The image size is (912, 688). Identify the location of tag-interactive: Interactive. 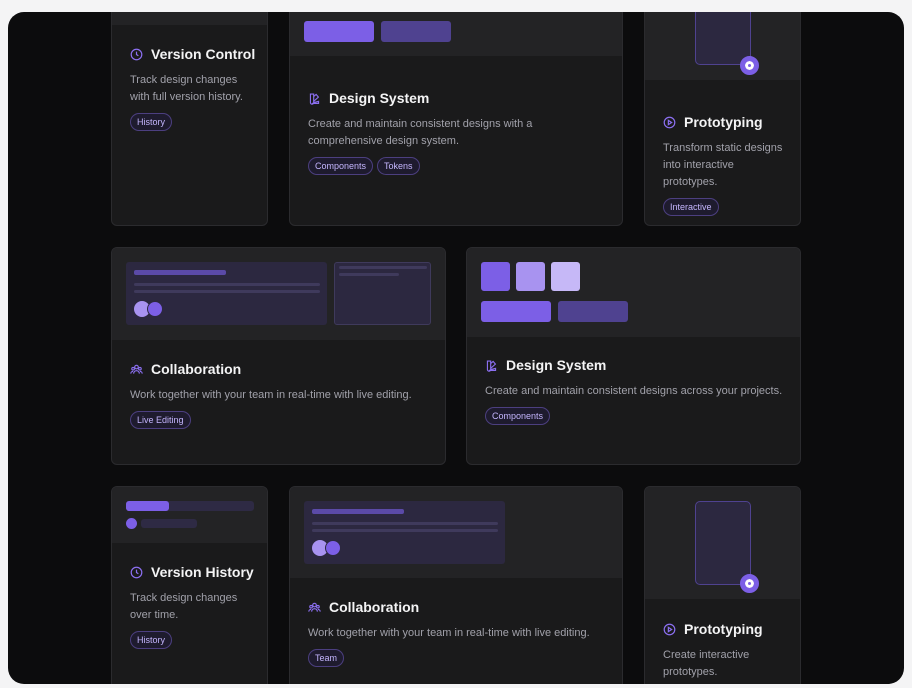
(691, 207).